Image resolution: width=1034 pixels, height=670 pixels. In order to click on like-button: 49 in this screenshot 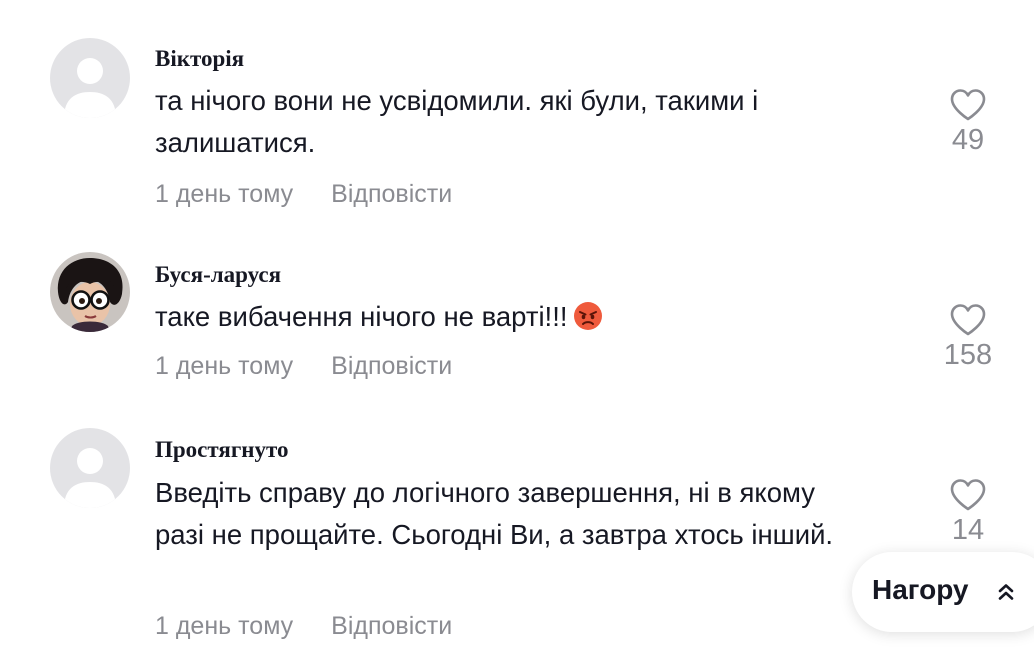, I will do `click(968, 122)`.